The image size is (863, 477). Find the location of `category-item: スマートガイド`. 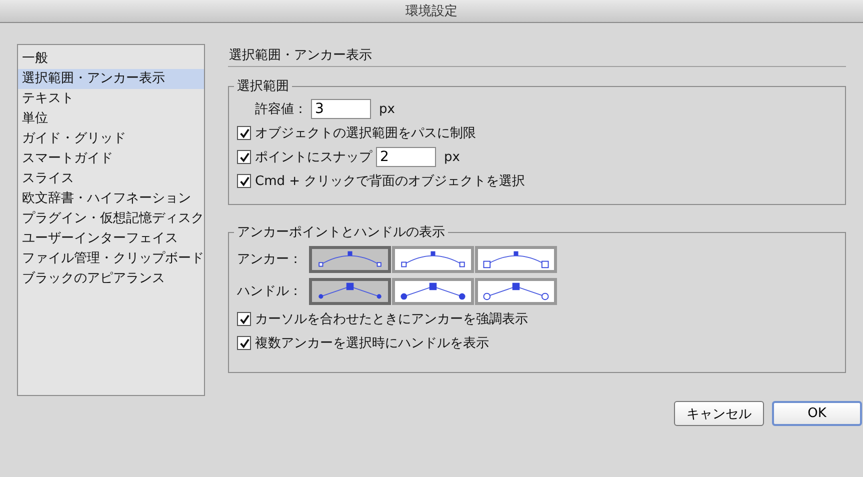

category-item: スマートガイド is located at coordinates (111, 159).